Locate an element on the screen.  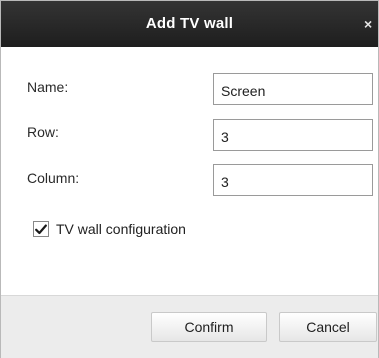
column-label: Column: is located at coordinates (53, 178).